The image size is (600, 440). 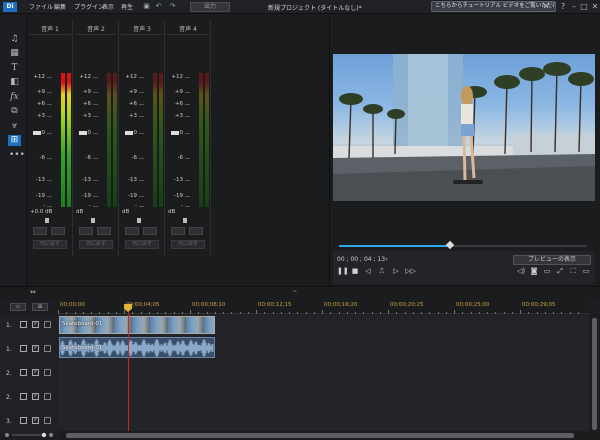 I want to click on menu-view: 表示, so click(x=108, y=6).